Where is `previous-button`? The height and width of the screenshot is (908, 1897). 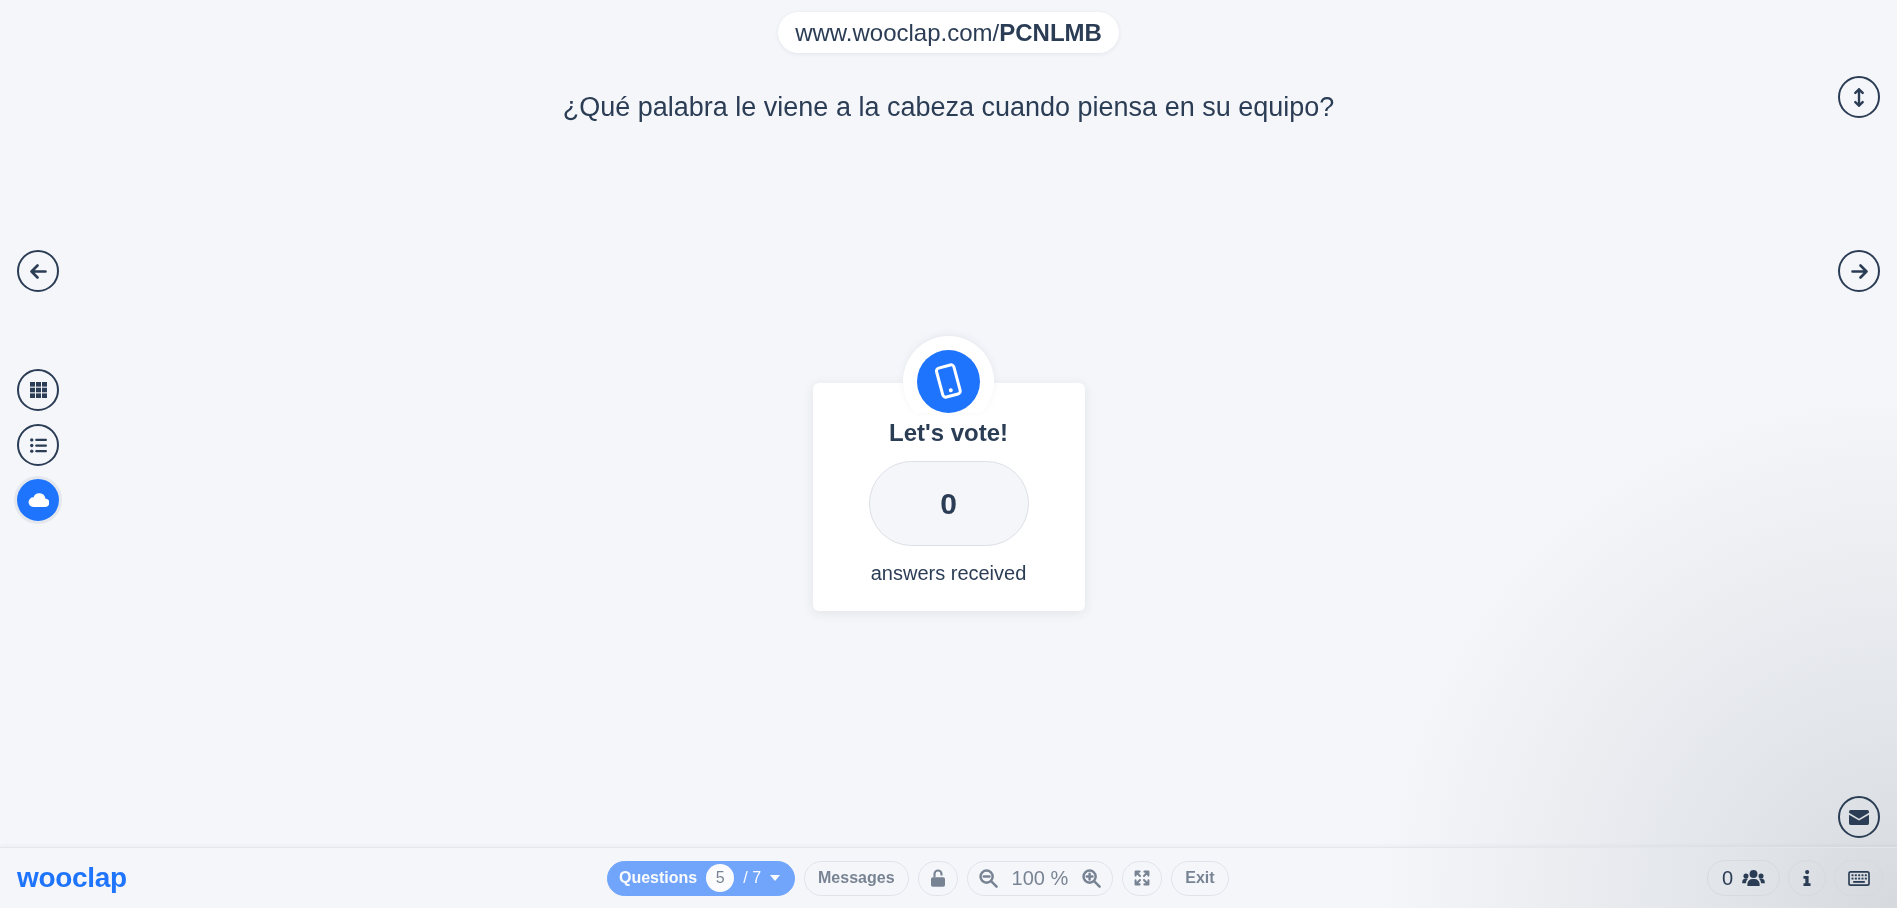
previous-button is located at coordinates (38, 271).